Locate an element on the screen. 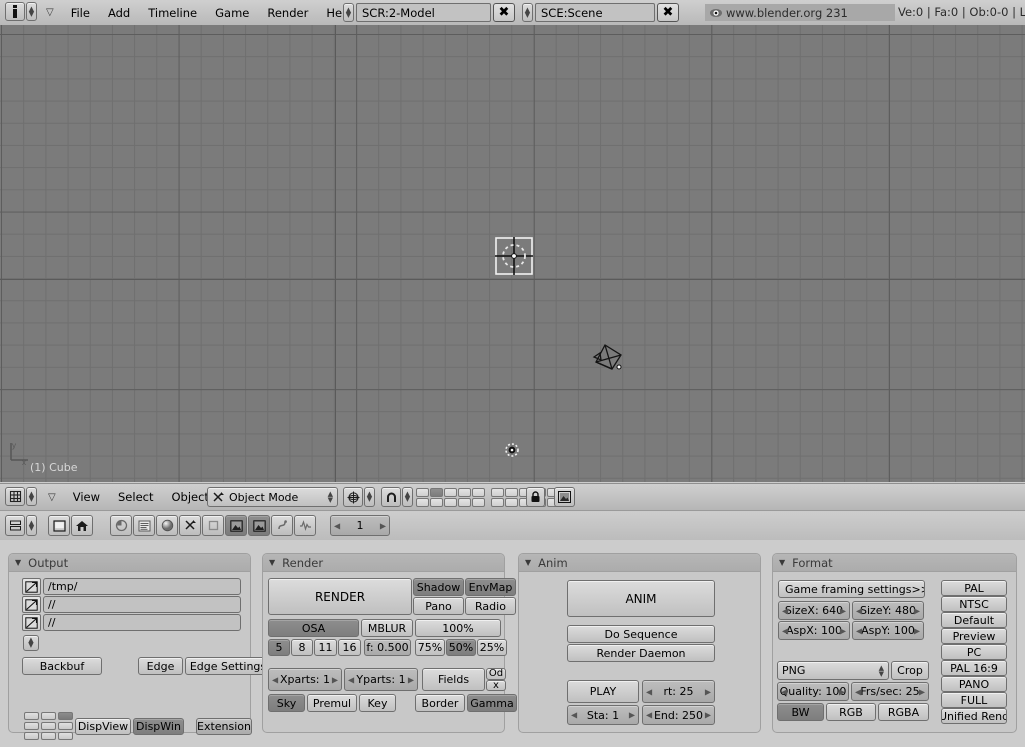 The image size is (1025, 747). lock-icon is located at coordinates (535, 497).